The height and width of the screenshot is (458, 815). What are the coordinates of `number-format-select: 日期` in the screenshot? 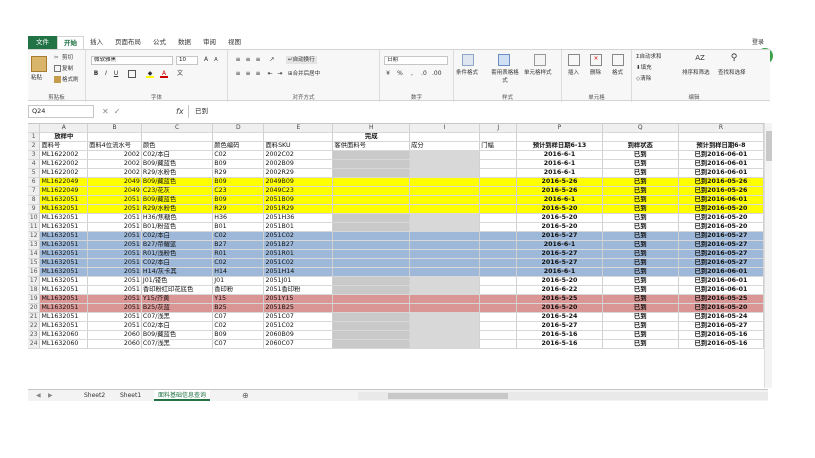 It's located at (416, 60).